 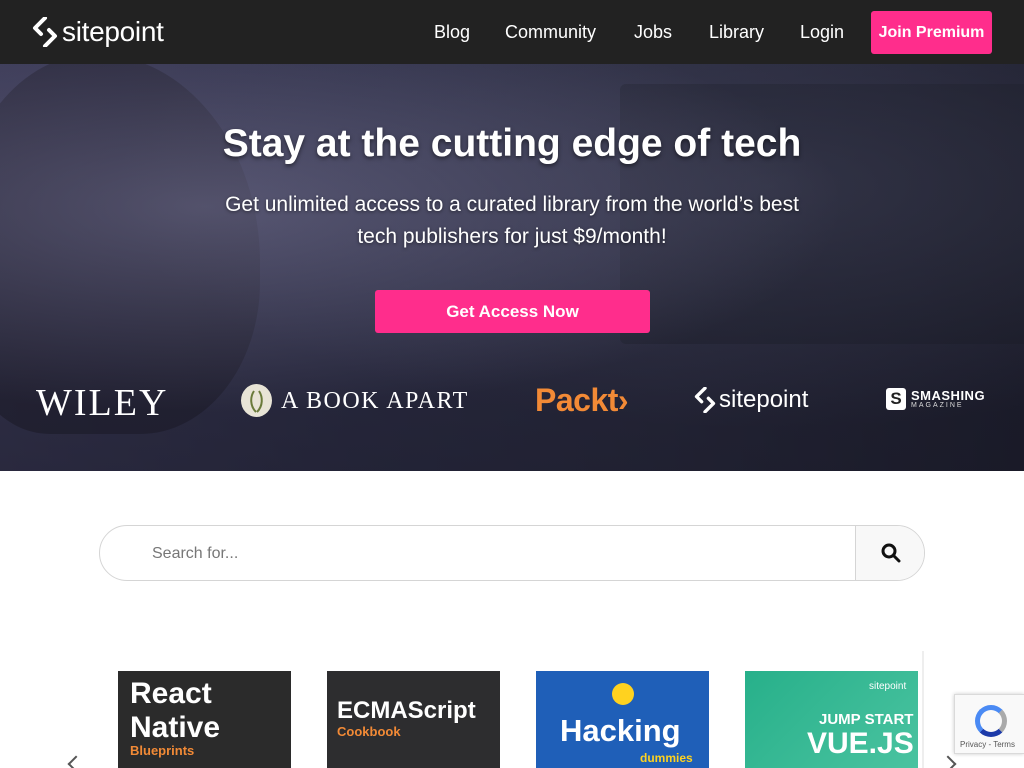 What do you see at coordinates (736, 32) in the screenshot?
I see `nav-library: Library` at bounding box center [736, 32].